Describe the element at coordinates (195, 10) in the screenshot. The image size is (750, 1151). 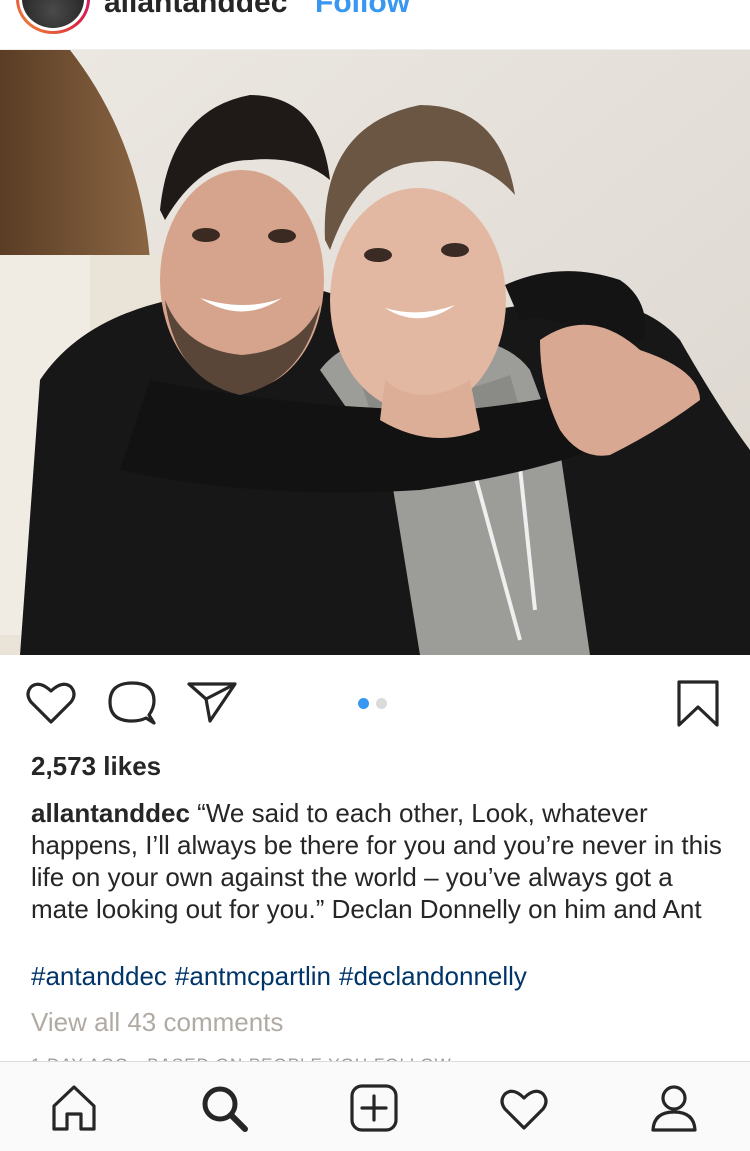
I see `header-username: allantanddec` at that location.